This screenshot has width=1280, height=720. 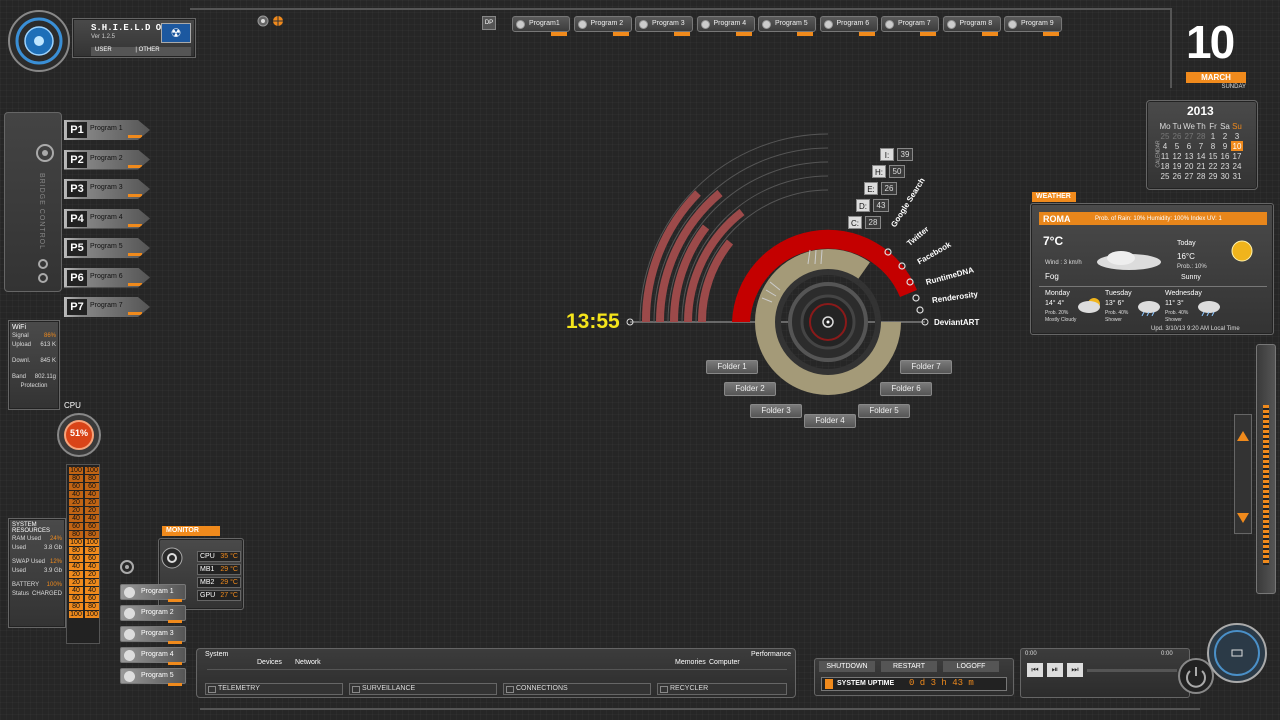 What do you see at coordinates (909, 666) in the screenshot?
I see `restart-button: RESTART` at bounding box center [909, 666].